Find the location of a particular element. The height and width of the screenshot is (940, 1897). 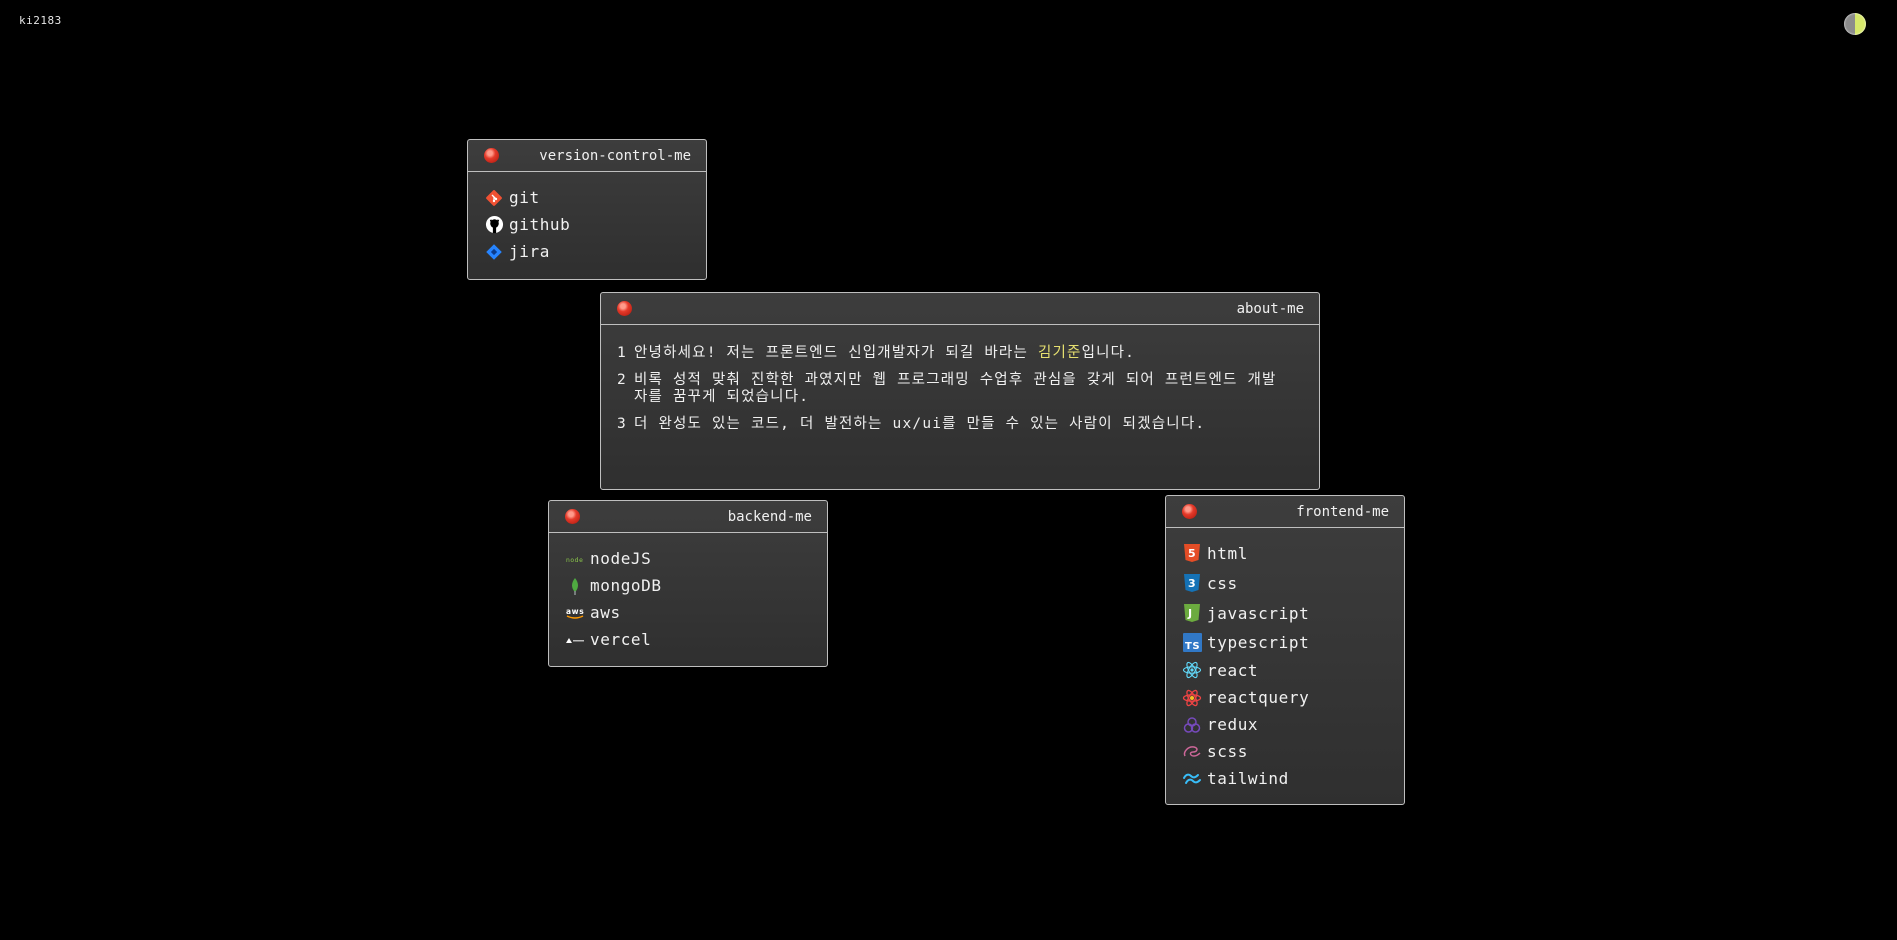

html5-icon: 5 is located at coordinates (1192, 553).